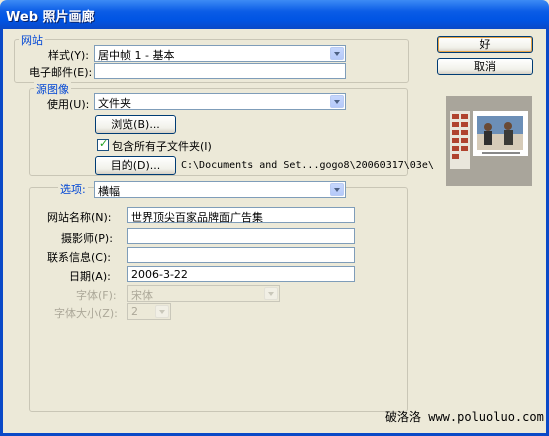 The width and height of the screenshot is (549, 436). I want to click on font-size-label: 字体大小(Z):, so click(86, 313).